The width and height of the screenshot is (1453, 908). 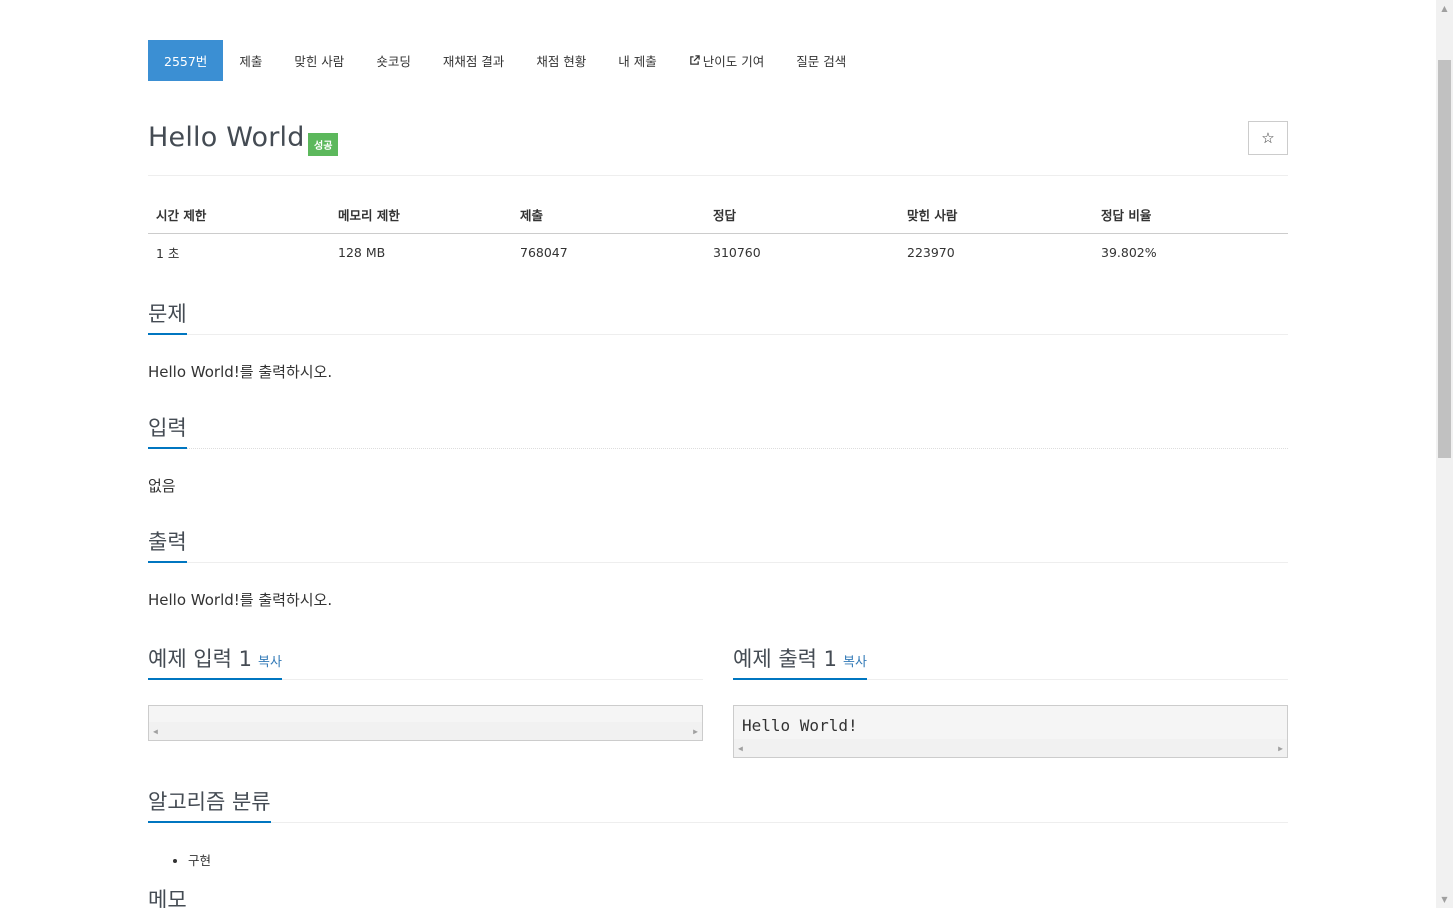 I want to click on tab-label: 채점 현황, so click(x=561, y=61).